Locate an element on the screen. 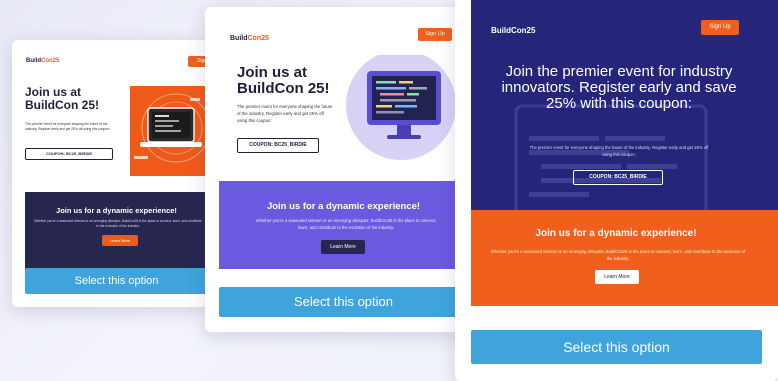 The width and height of the screenshot is (778, 381). select-option-button-3: Select this option is located at coordinates (616, 347).